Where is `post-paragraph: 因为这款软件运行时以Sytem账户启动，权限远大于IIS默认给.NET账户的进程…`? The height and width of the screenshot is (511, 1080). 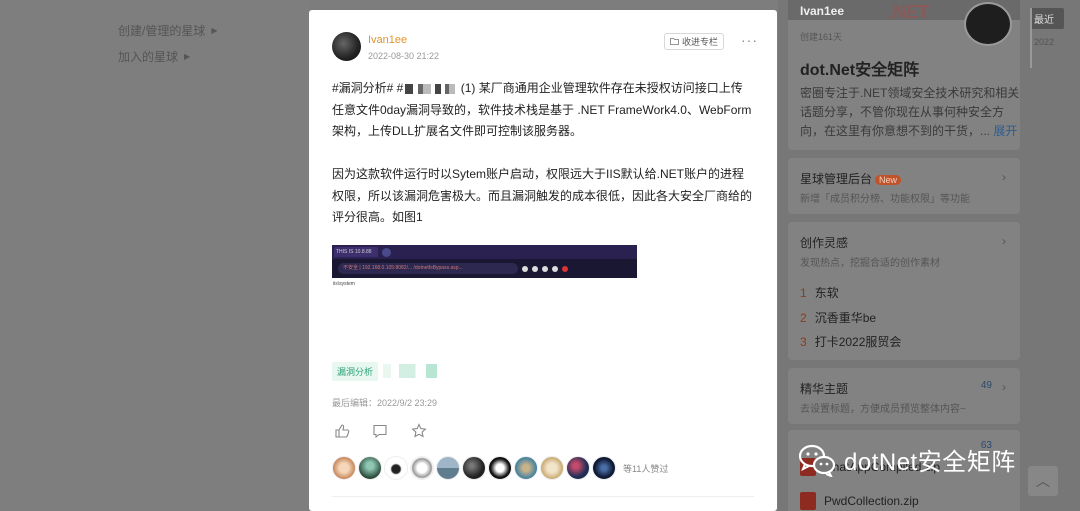 post-paragraph: 因为这款软件运行时以Sytem账户启动，权限远大于IIS默认给.NET账户的进程… is located at coordinates (542, 195).